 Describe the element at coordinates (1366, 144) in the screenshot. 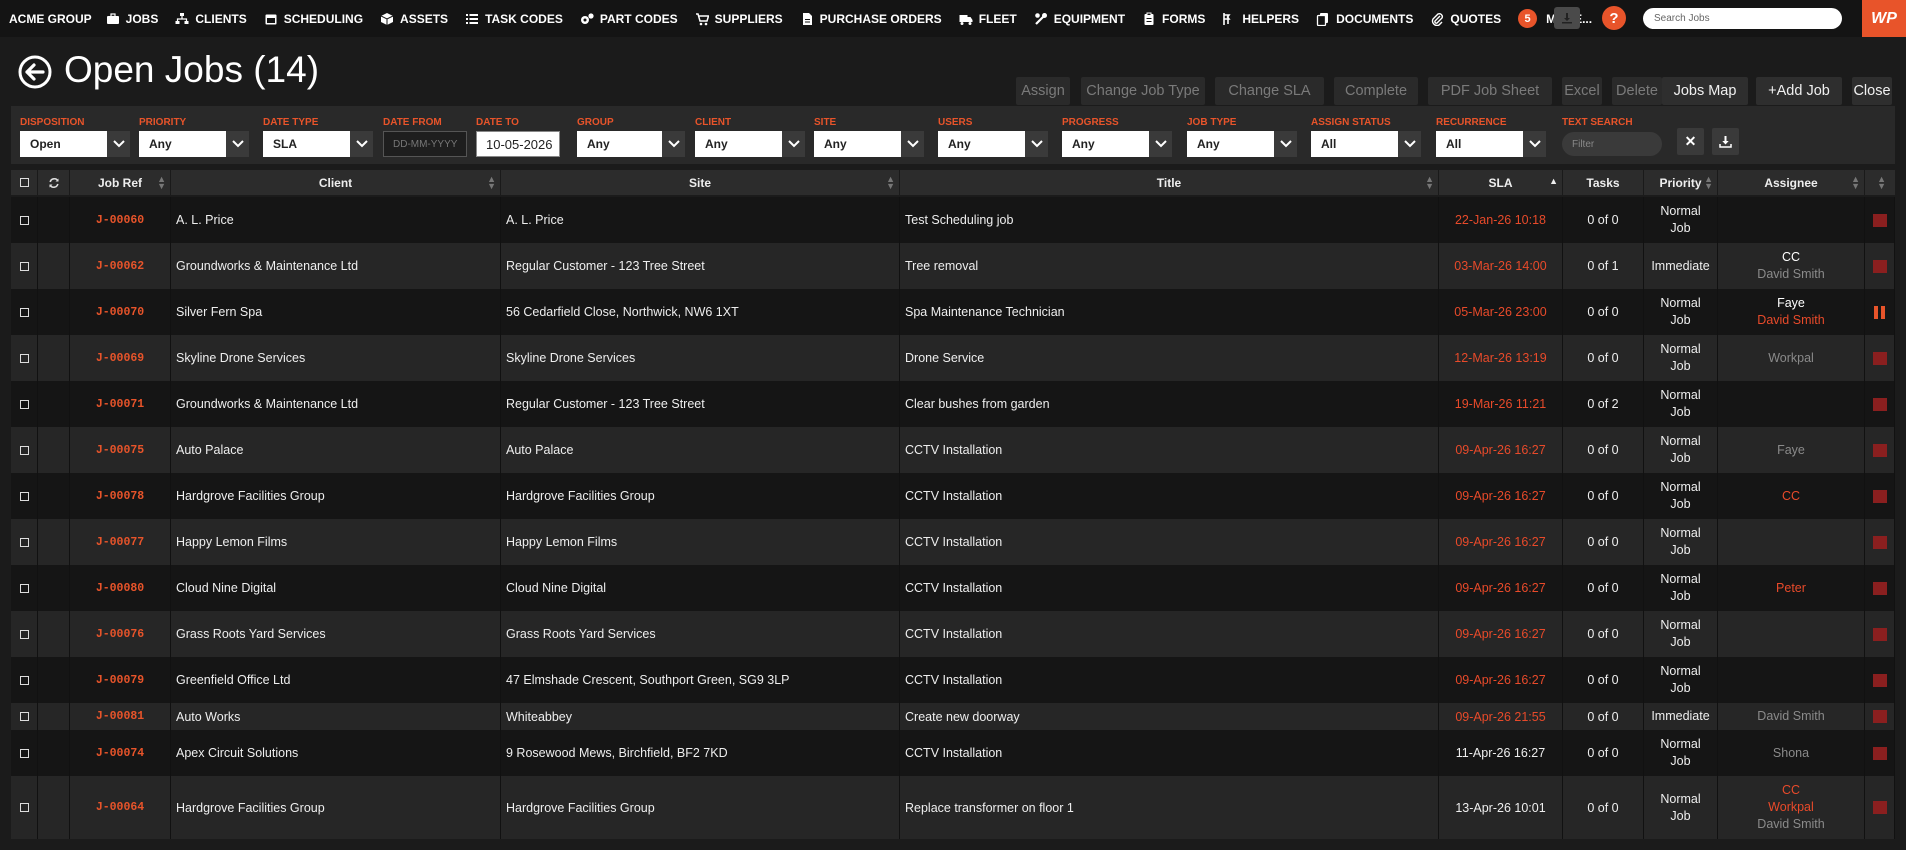

I see `filter-assign-status-select: All` at that location.